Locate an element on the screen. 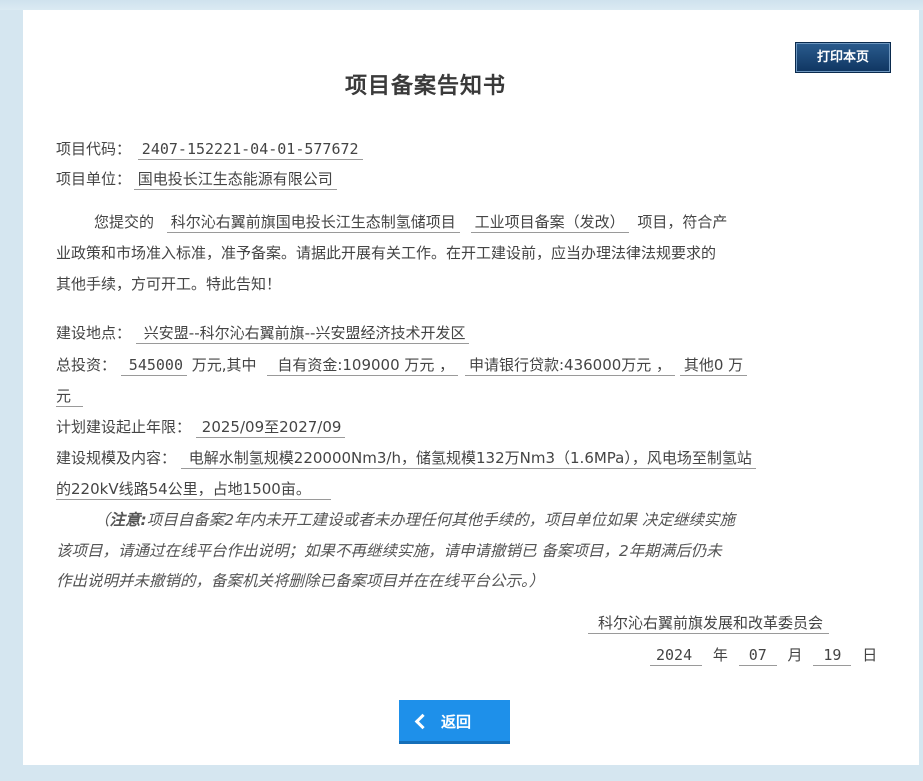 Image resolution: width=923 pixels, height=781 pixels. investment-label: 总投资： is located at coordinates (86, 365).